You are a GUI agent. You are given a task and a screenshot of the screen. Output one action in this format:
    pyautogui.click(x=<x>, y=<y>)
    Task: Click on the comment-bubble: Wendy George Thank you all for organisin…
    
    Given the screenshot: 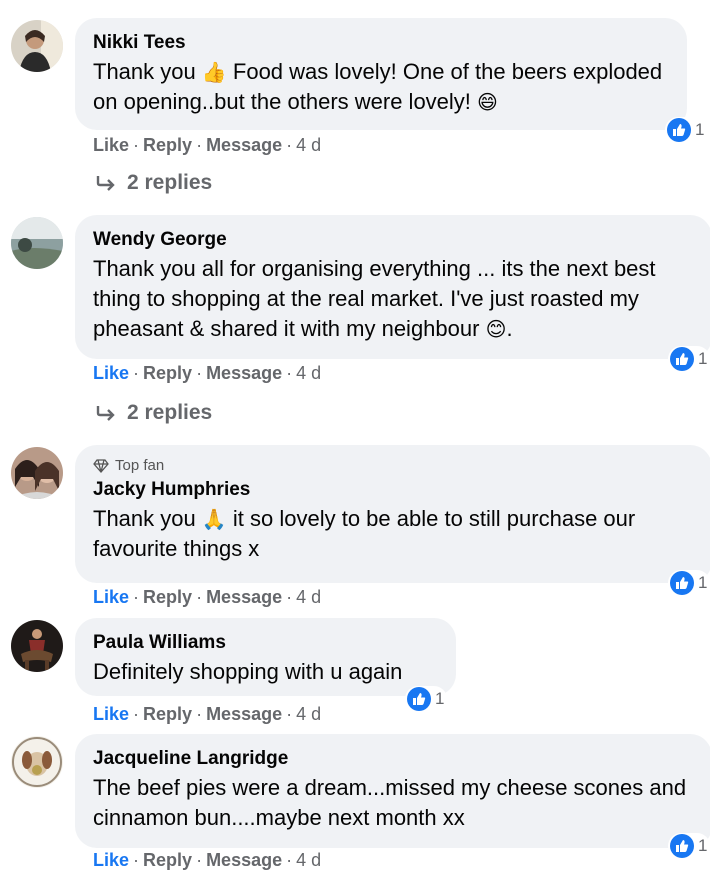 What is the action you would take?
    pyautogui.click(x=392, y=287)
    